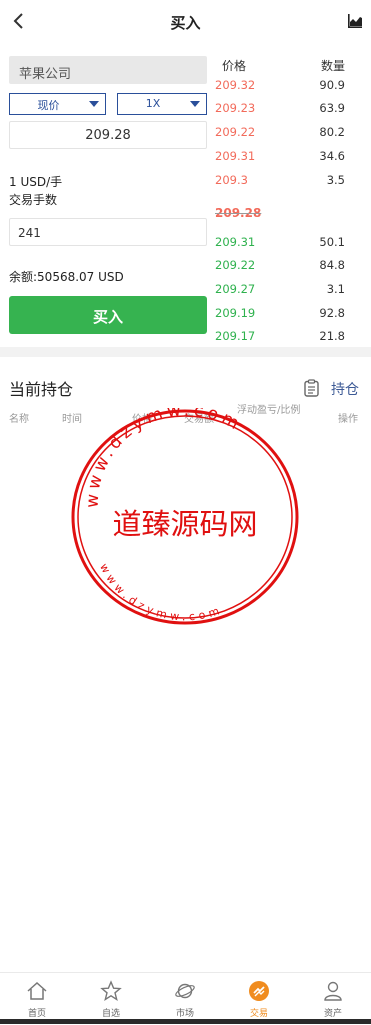  What do you see at coordinates (290, 87) in the screenshot?
I see `ask-row: 209.32 90.9` at bounding box center [290, 87].